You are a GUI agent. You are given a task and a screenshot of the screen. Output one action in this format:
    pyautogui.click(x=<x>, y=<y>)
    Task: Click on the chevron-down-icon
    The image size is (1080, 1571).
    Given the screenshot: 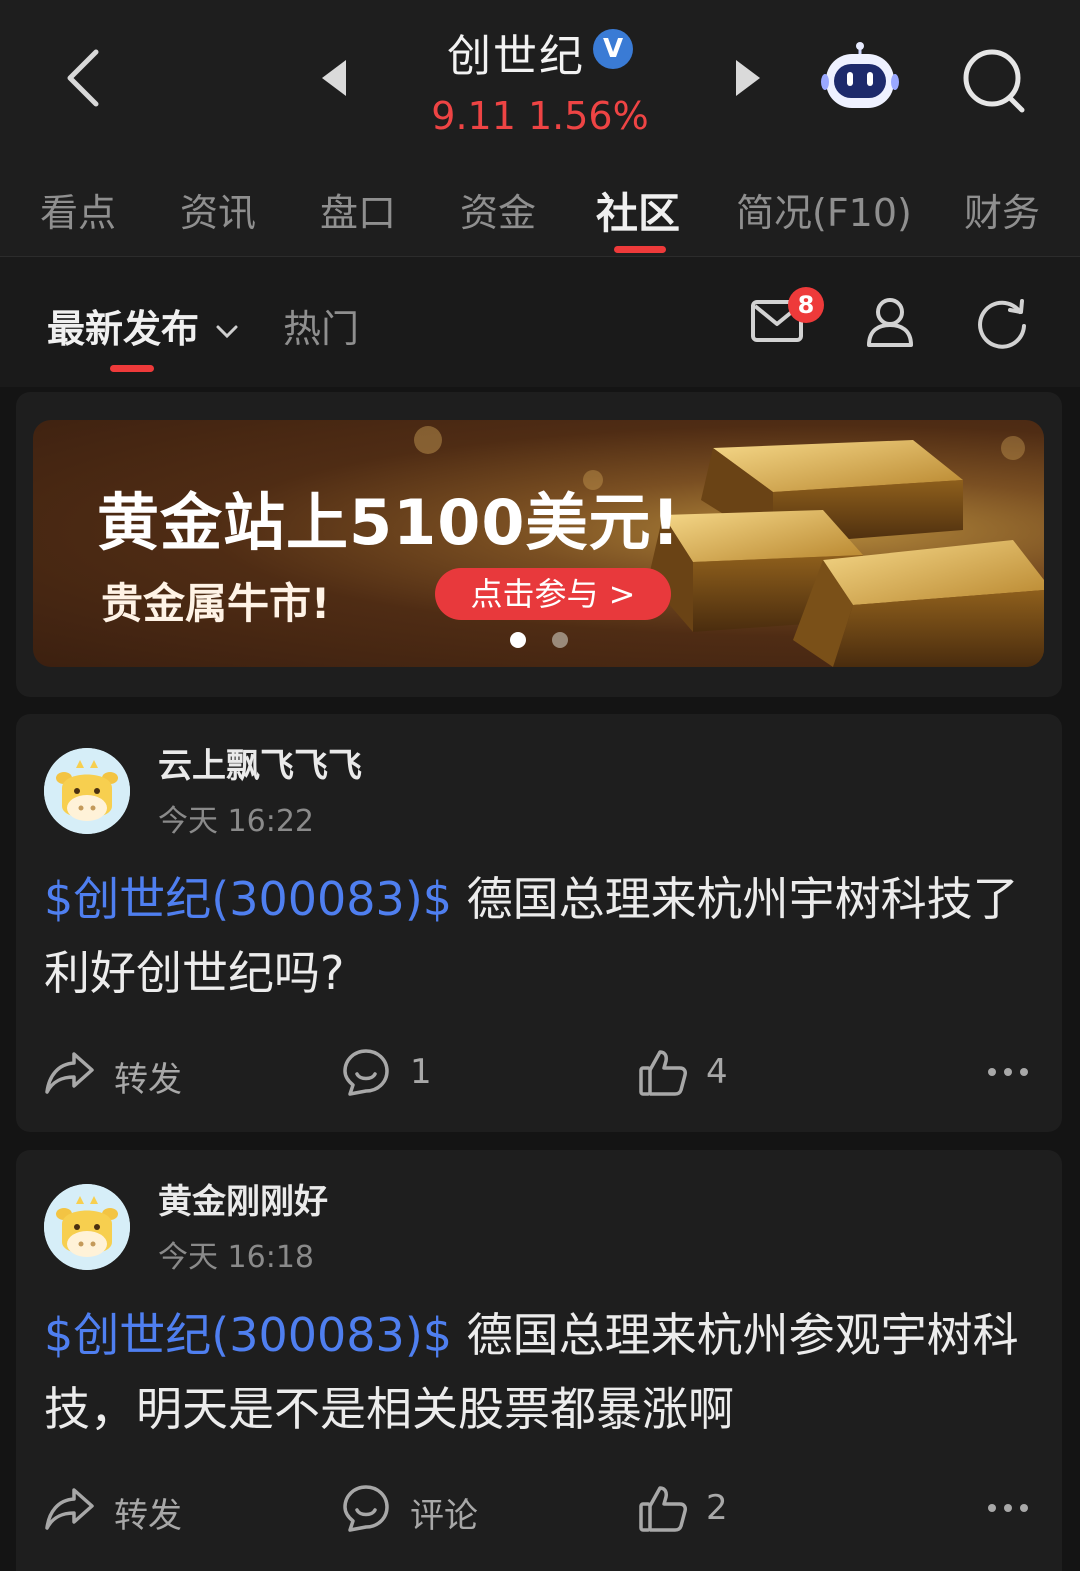 What is the action you would take?
    pyautogui.click(x=227, y=331)
    